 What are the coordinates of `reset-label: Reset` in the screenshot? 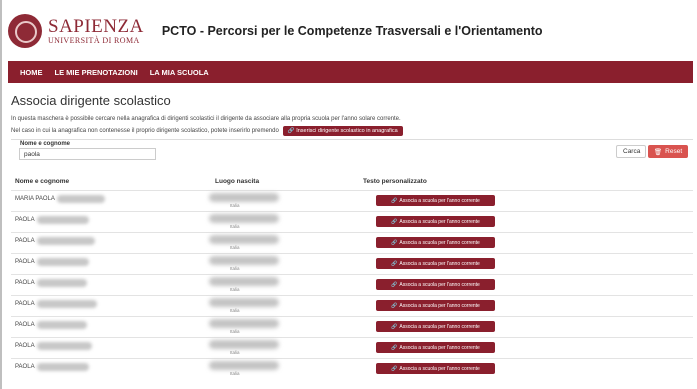 It's located at (674, 151).